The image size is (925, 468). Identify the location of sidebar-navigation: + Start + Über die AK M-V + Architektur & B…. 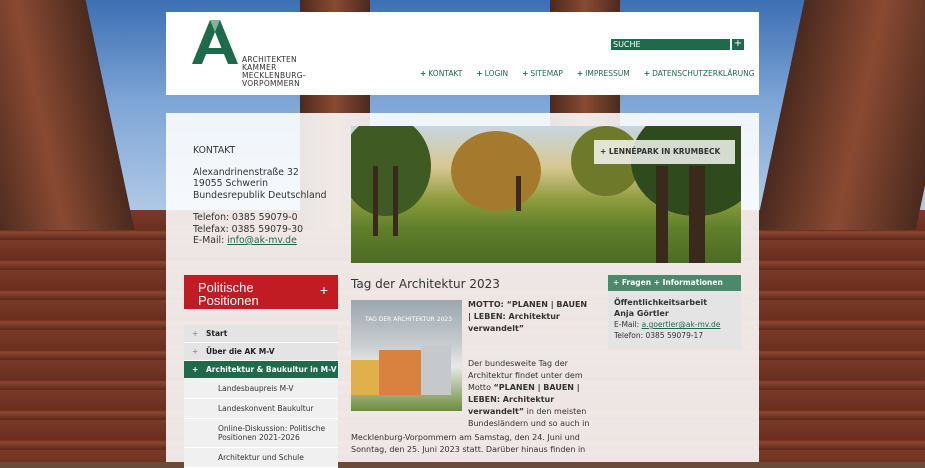
(261, 396).